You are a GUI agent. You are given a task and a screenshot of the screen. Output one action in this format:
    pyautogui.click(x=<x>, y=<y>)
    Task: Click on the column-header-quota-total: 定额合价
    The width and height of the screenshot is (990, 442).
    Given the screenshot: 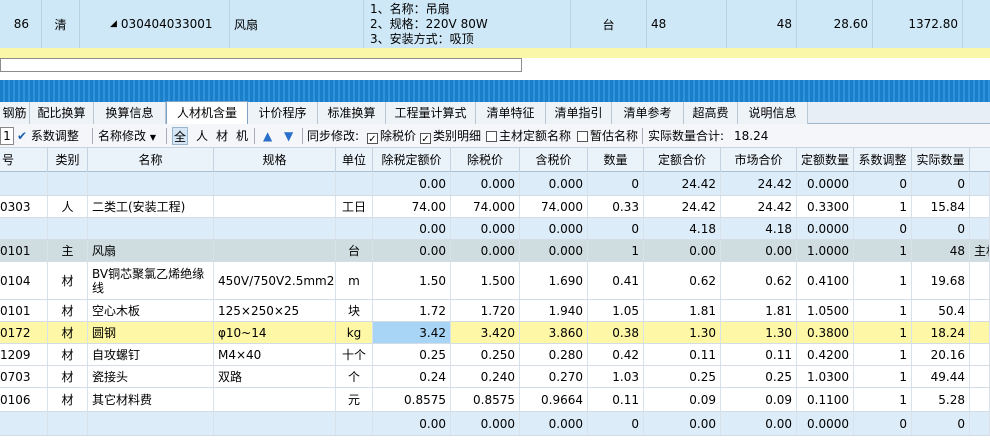 What is the action you would take?
    pyautogui.click(x=682, y=160)
    